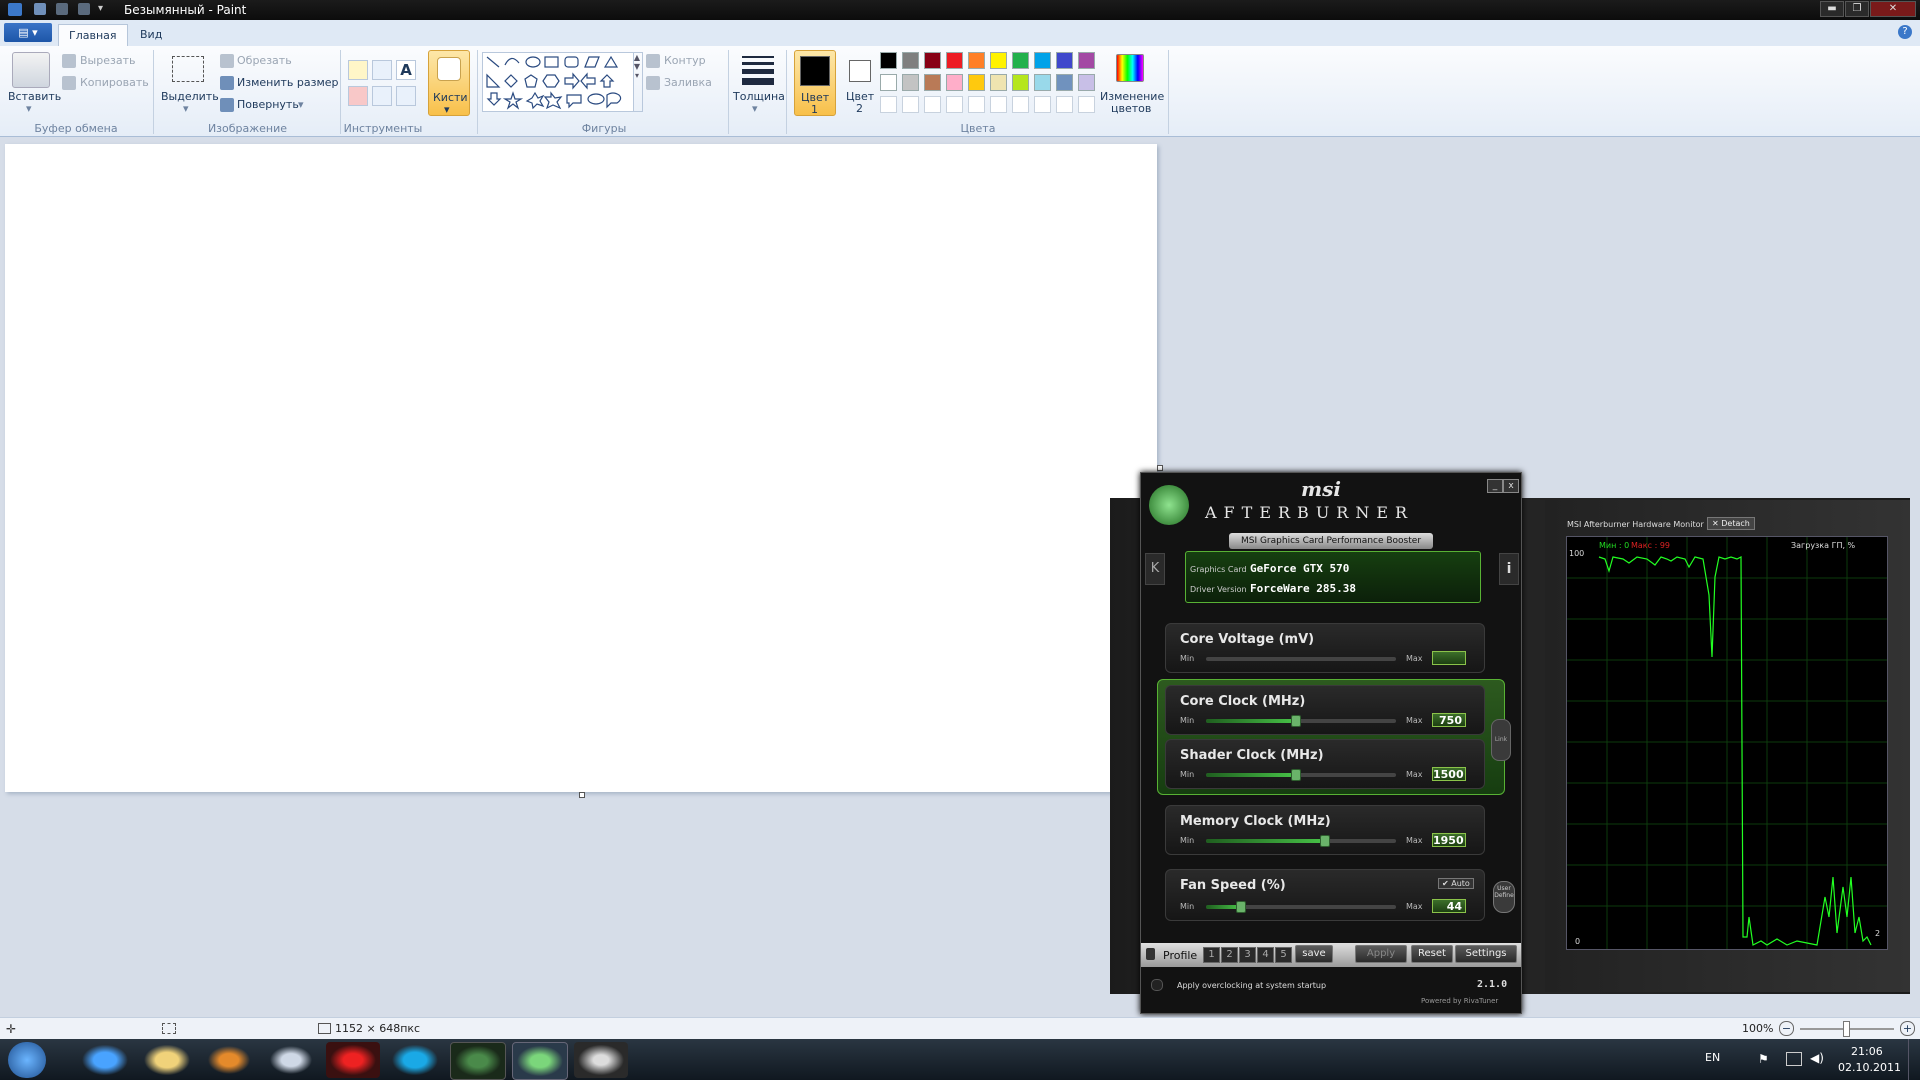  Describe the element at coordinates (382, 70) in the screenshot. I see `fill-bucket-icon` at that location.